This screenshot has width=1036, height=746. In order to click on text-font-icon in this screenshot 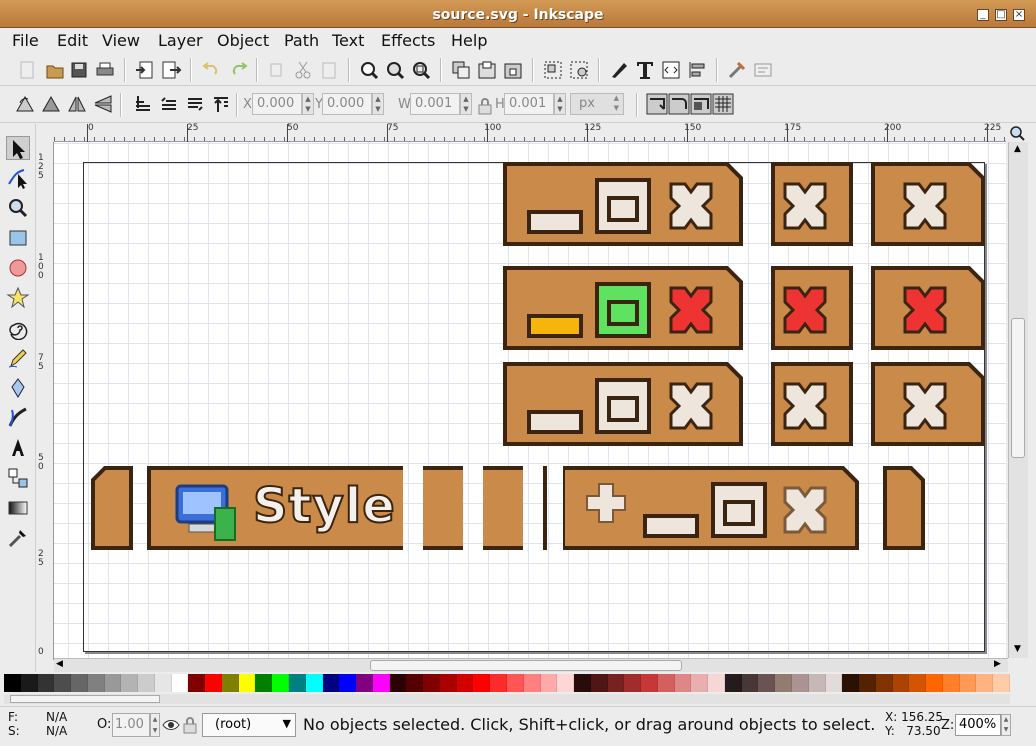, I will do `click(645, 70)`.